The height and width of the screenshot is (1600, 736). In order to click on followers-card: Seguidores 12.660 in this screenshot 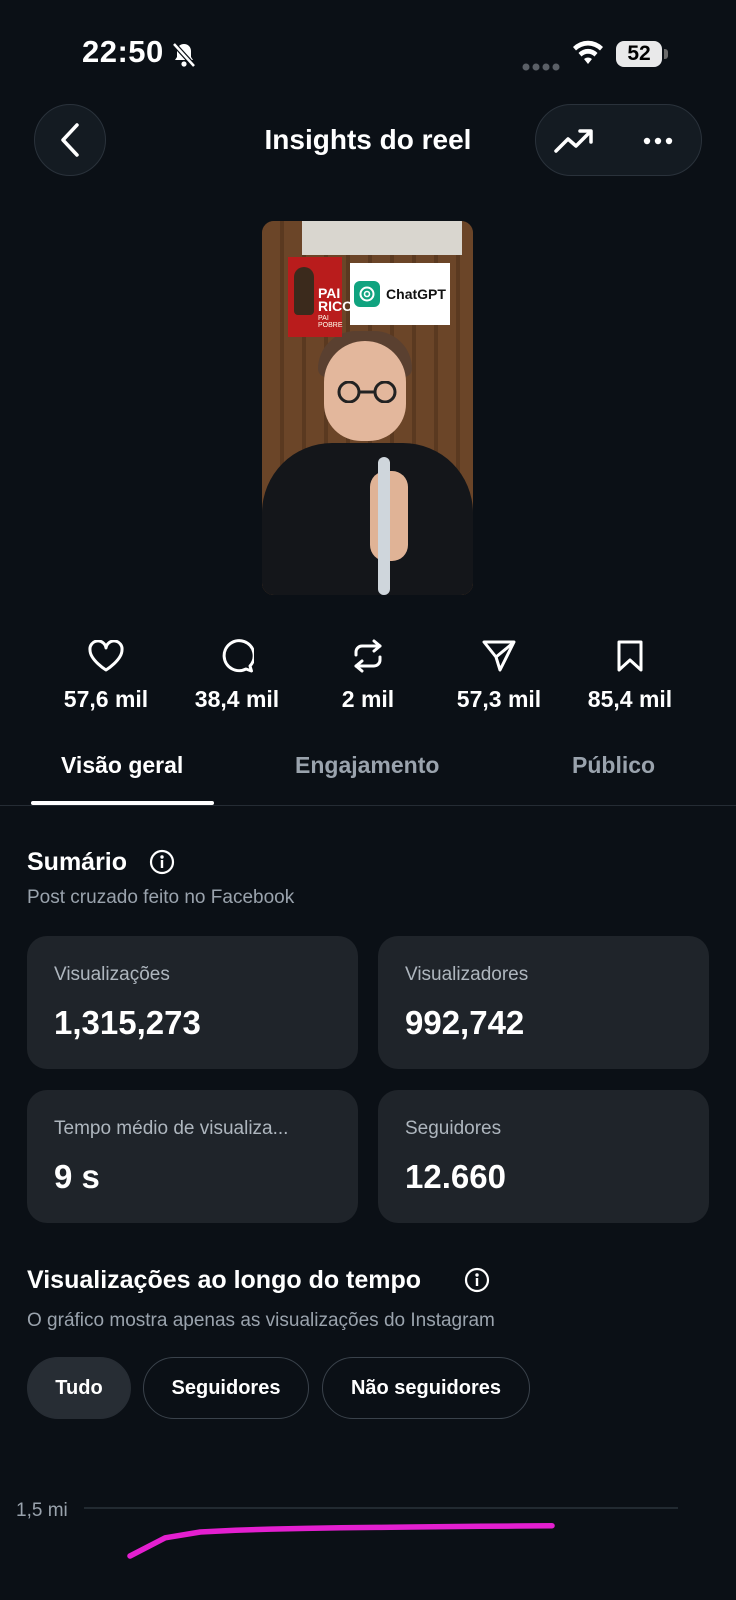, I will do `click(543, 1156)`.